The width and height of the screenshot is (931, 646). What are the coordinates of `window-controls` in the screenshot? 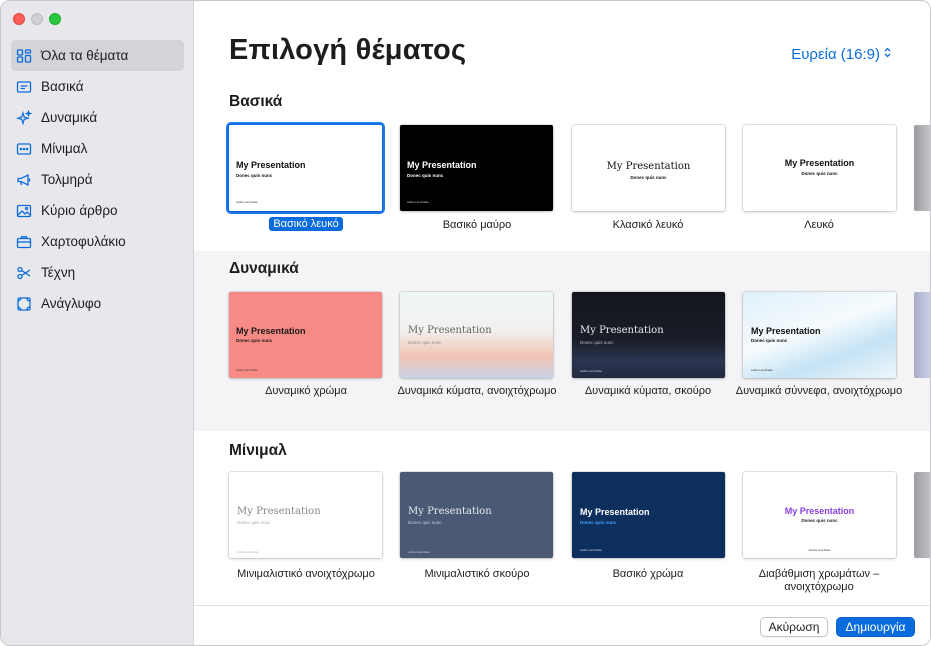 It's located at (37, 19).